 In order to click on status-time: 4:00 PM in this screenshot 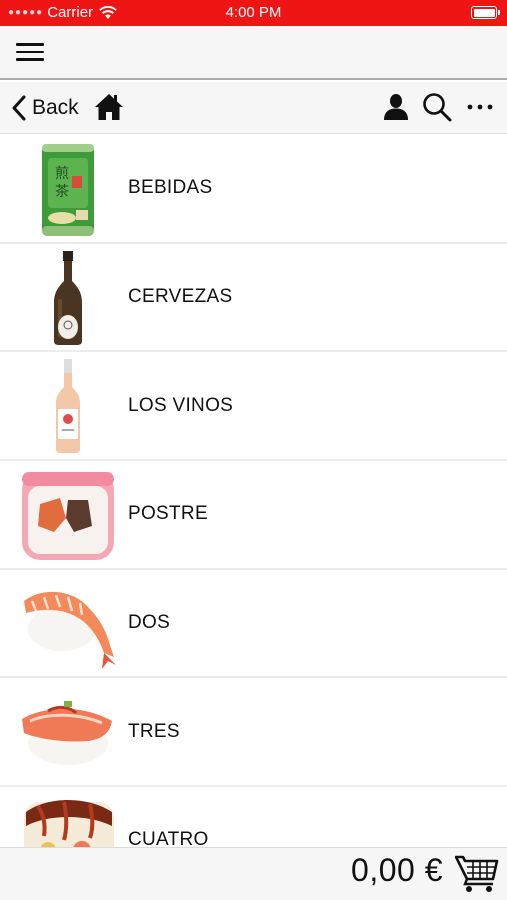, I will do `click(253, 12)`.